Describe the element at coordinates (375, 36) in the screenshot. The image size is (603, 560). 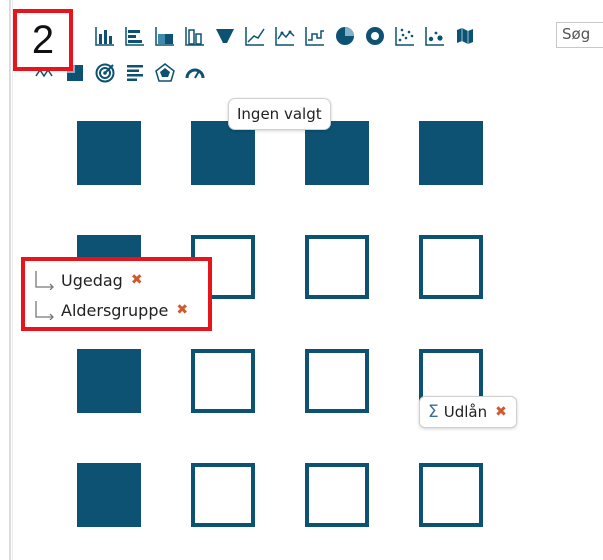
I see `donut-chart-icon` at that location.